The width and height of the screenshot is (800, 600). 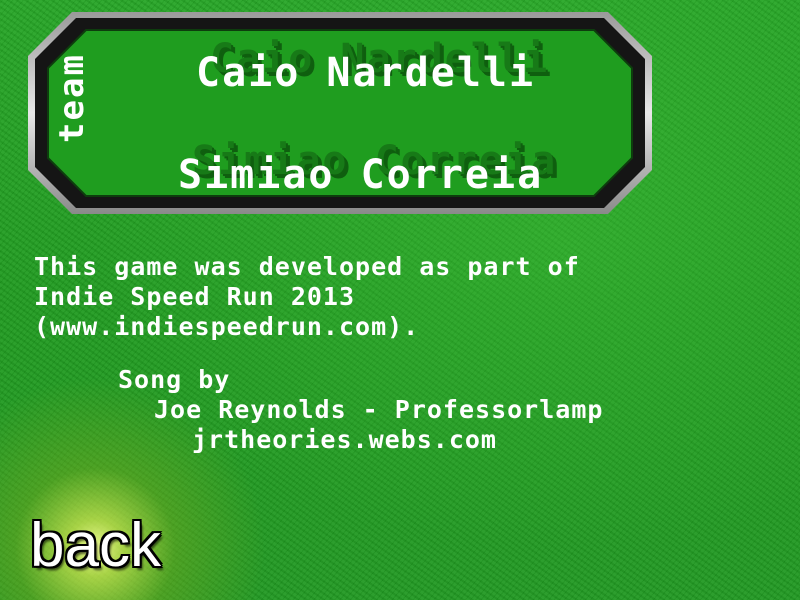 I want to click on song-label: Song by, so click(x=174, y=379).